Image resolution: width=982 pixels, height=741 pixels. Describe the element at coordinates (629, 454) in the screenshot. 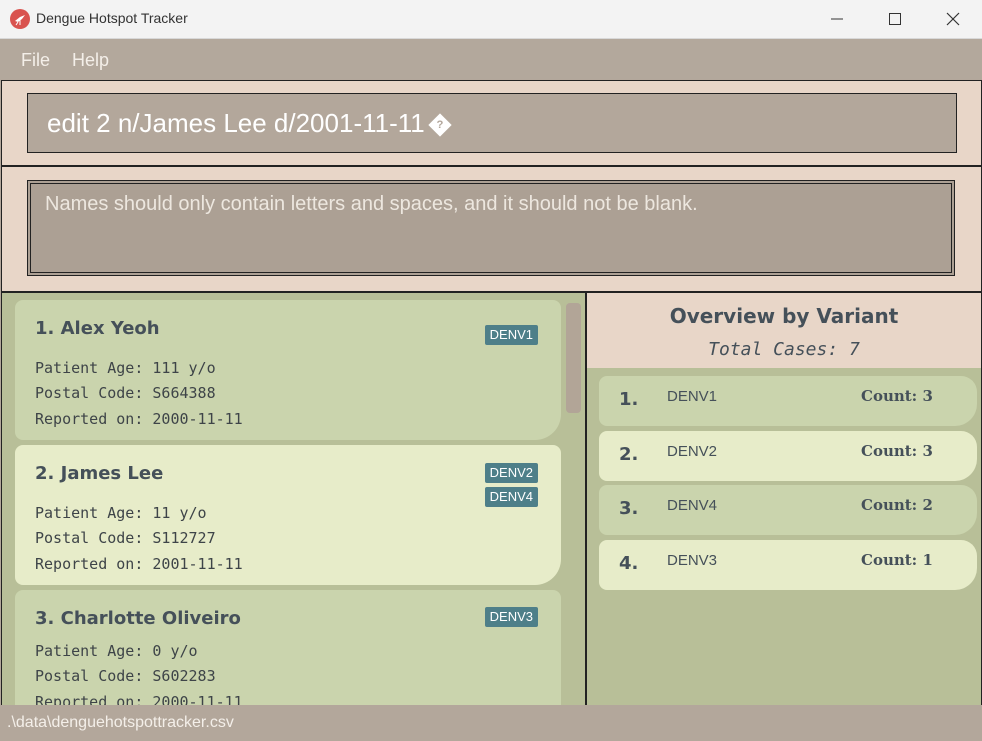

I see `variant-rank: 2.` at that location.